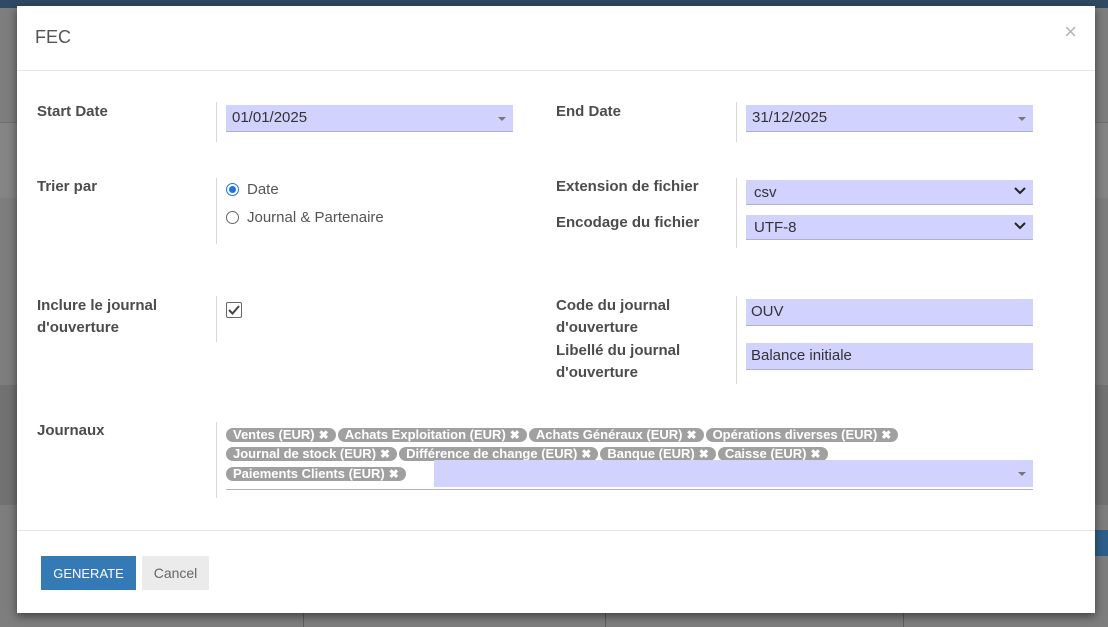 The height and width of the screenshot is (627, 1108). What do you see at coordinates (78, 327) in the screenshot?
I see `include-opening-label-line2: d'ouverture` at bounding box center [78, 327].